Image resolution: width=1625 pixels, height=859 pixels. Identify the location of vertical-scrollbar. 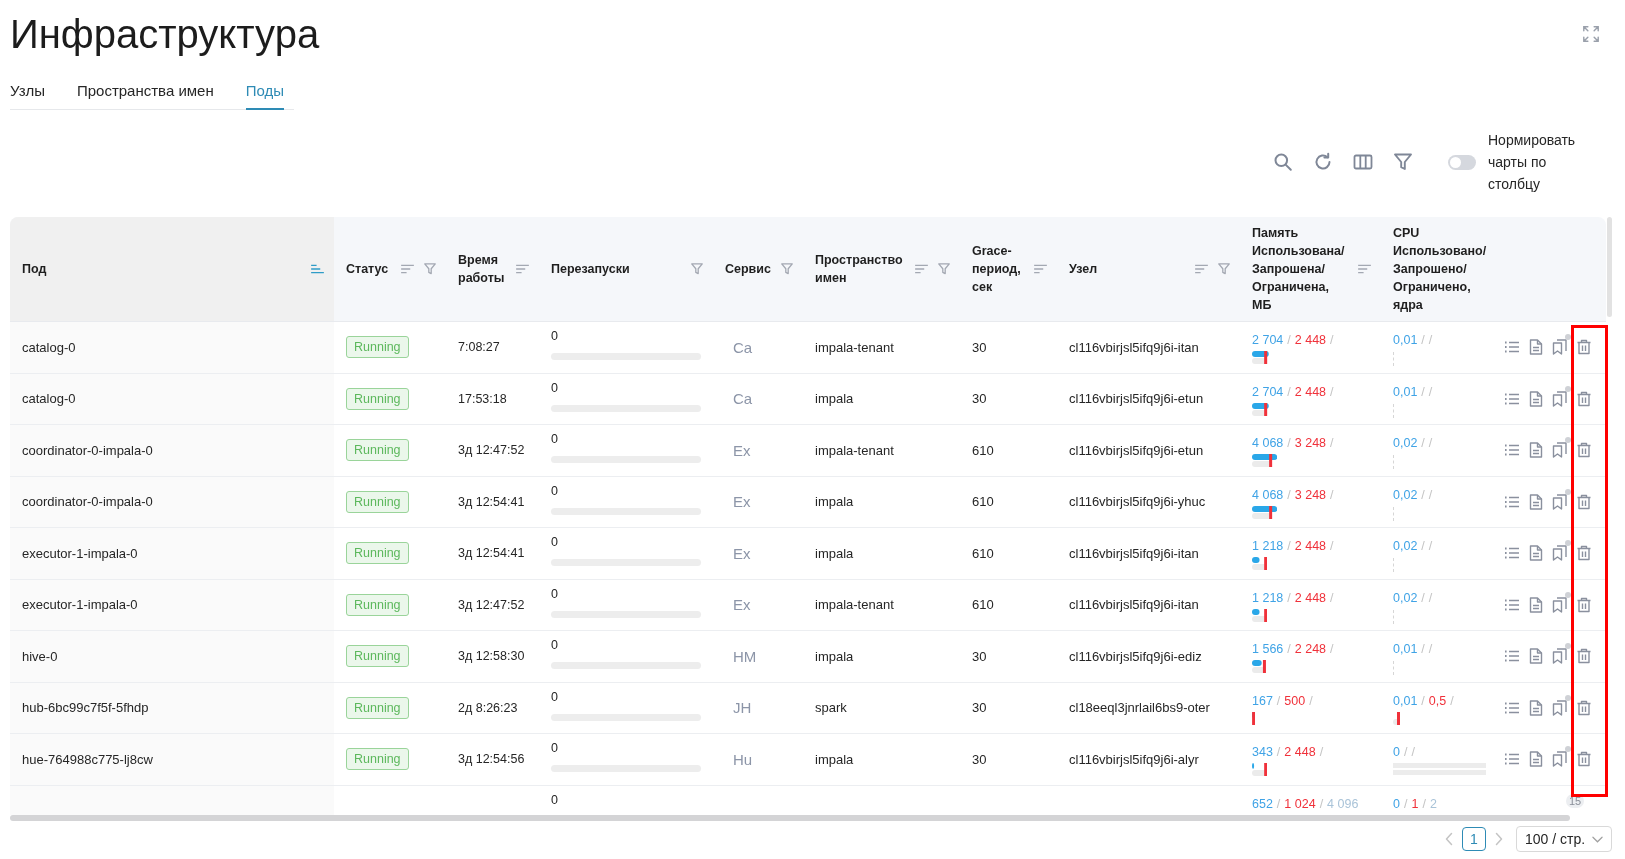
(1609, 267).